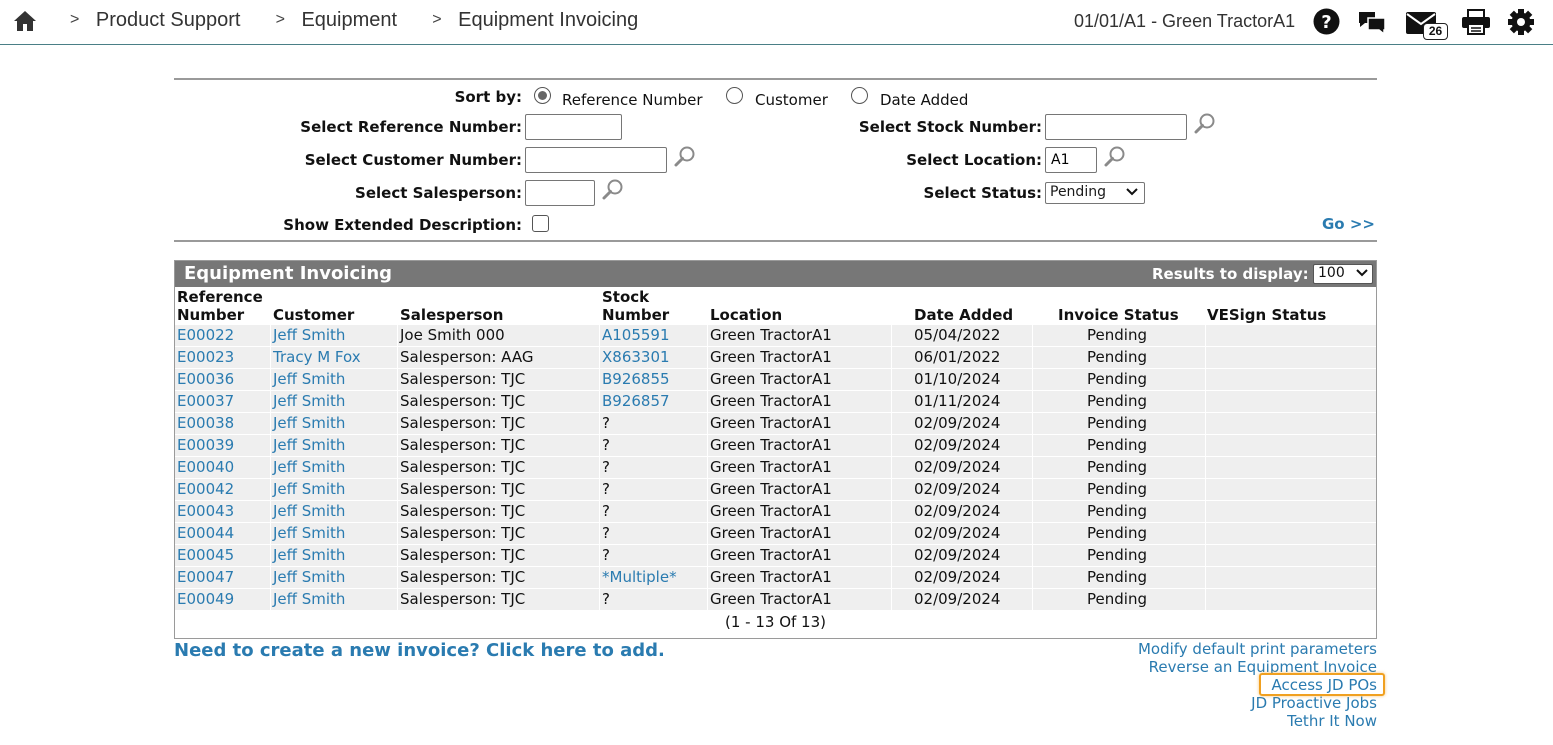 This screenshot has width=1553, height=745. What do you see at coordinates (957, 533) in the screenshot?
I see `cell-date-added: 02/09/2024` at bounding box center [957, 533].